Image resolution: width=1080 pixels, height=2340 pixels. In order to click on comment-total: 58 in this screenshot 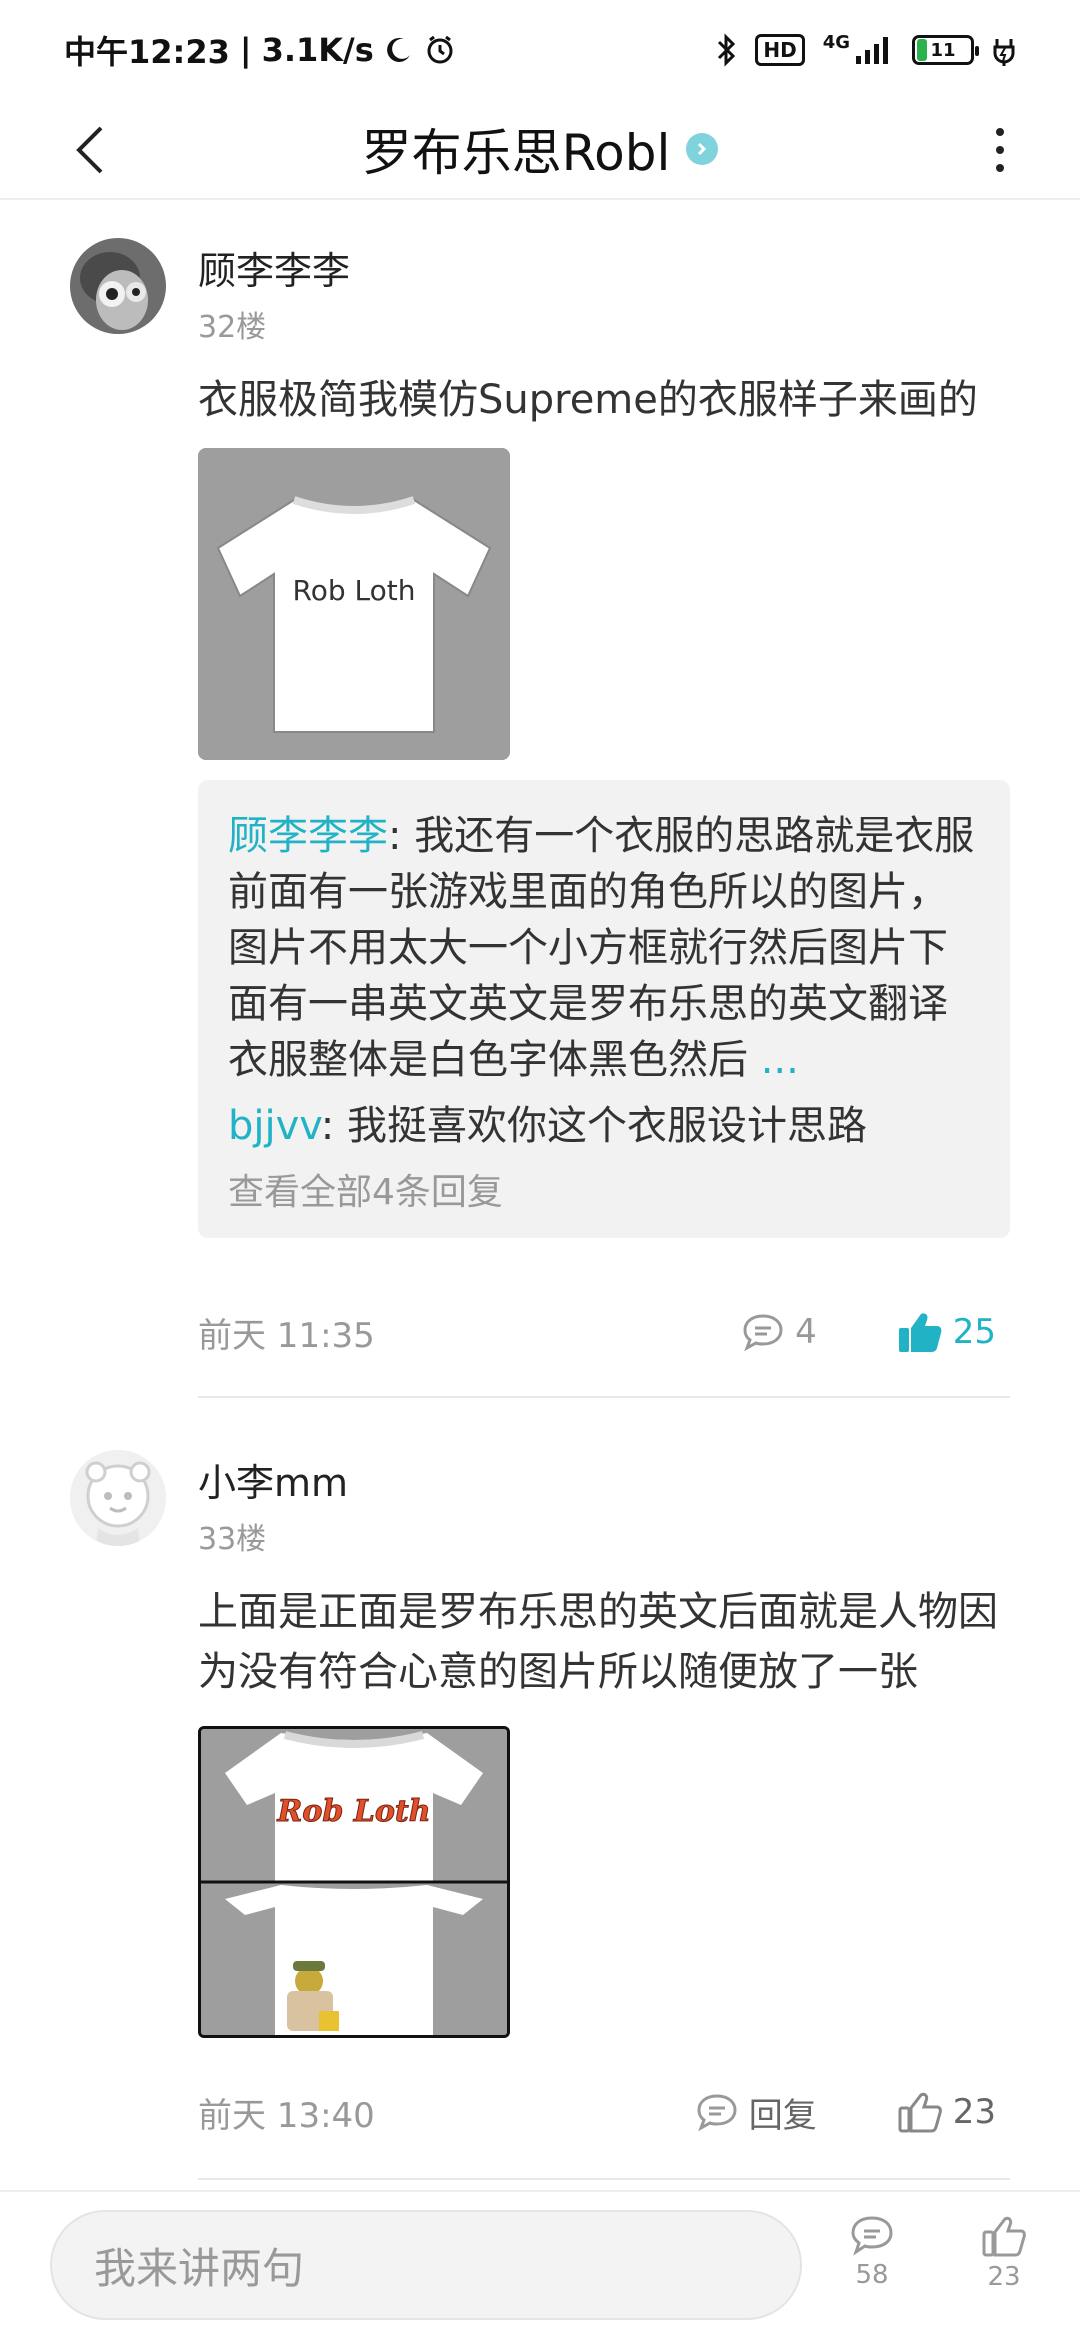, I will do `click(872, 2275)`.